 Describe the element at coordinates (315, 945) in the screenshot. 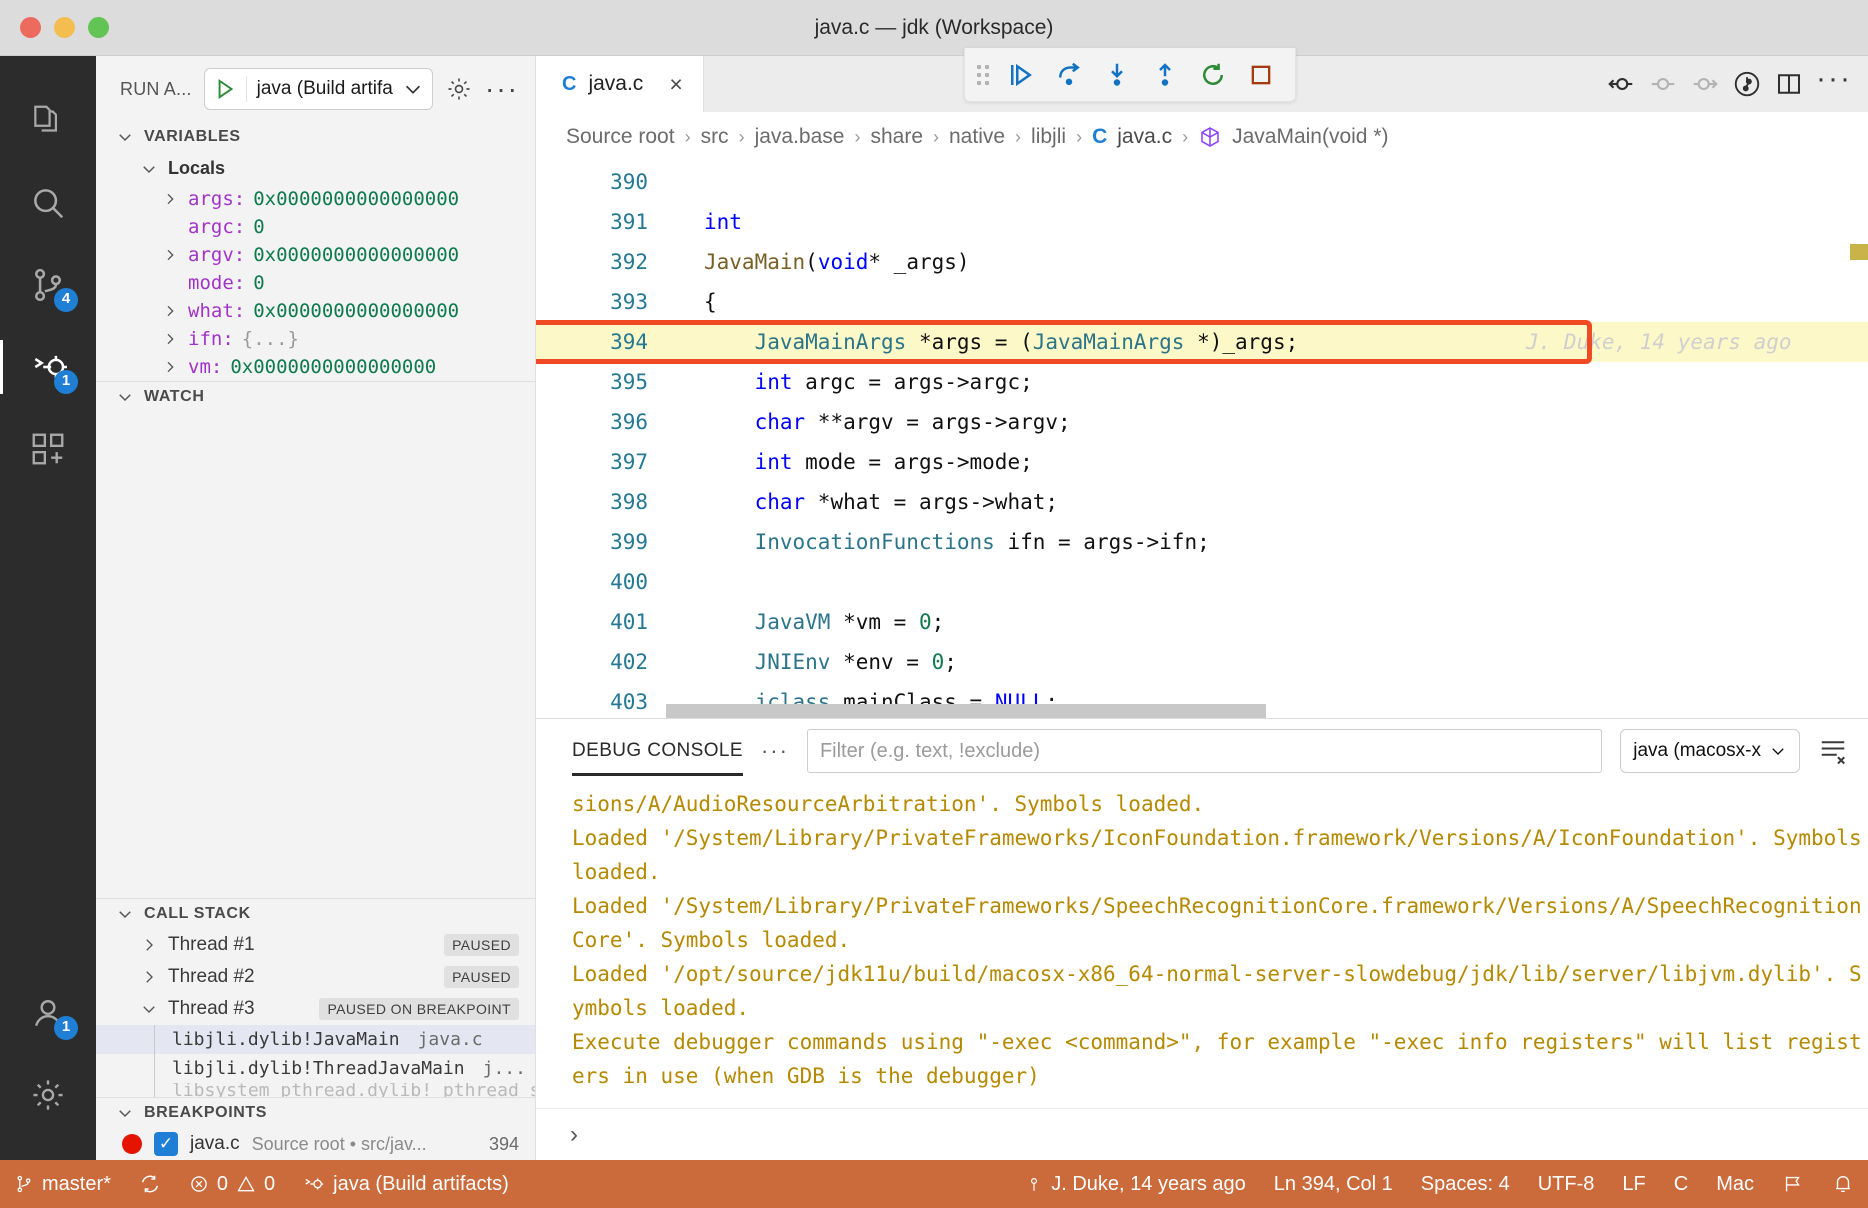

I see `thread-row: Thread #1 PAUSED` at that location.